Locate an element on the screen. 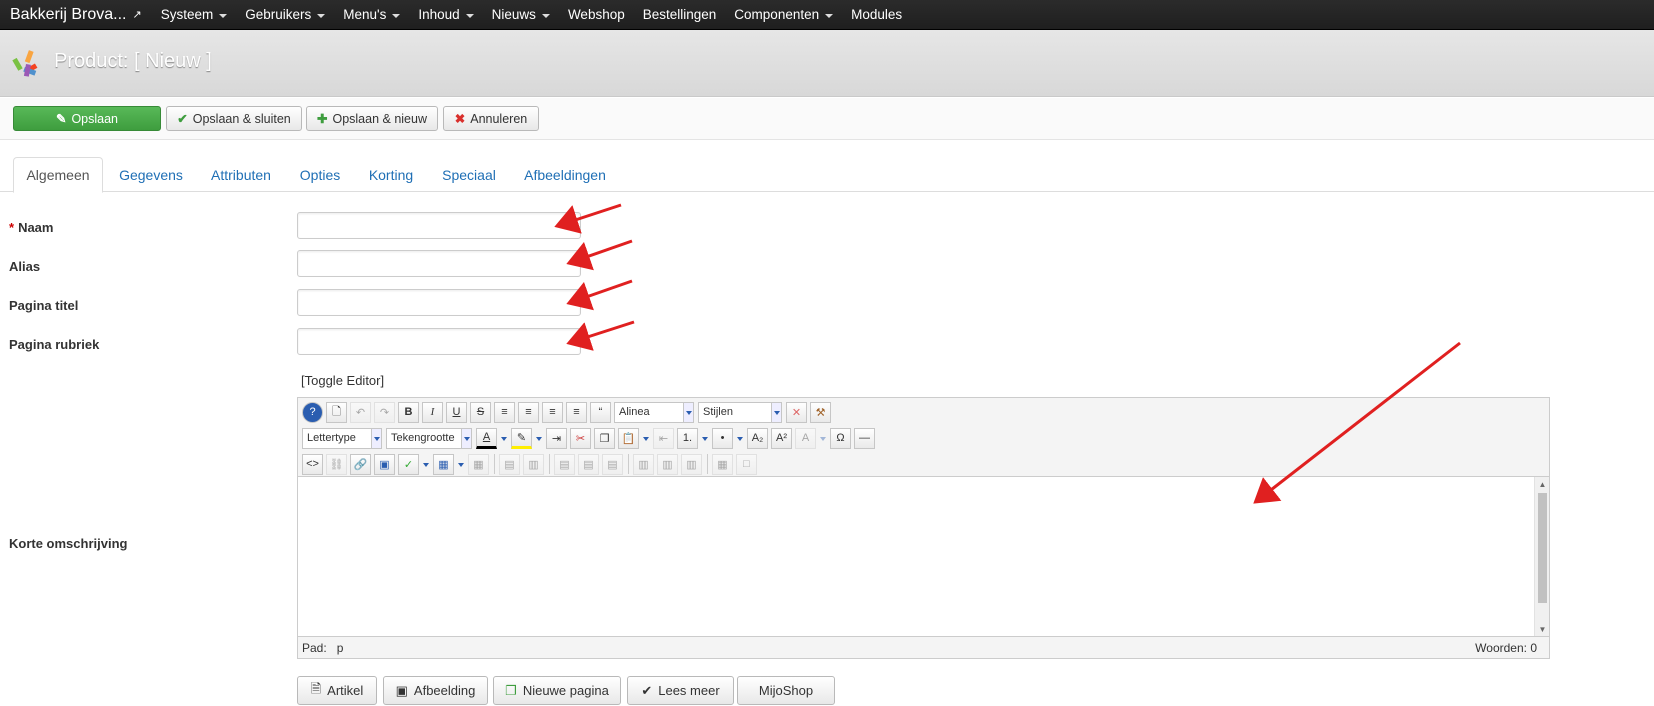 The image size is (1654, 706). toggle-editor-link: [Toggle Editor] is located at coordinates (342, 380).